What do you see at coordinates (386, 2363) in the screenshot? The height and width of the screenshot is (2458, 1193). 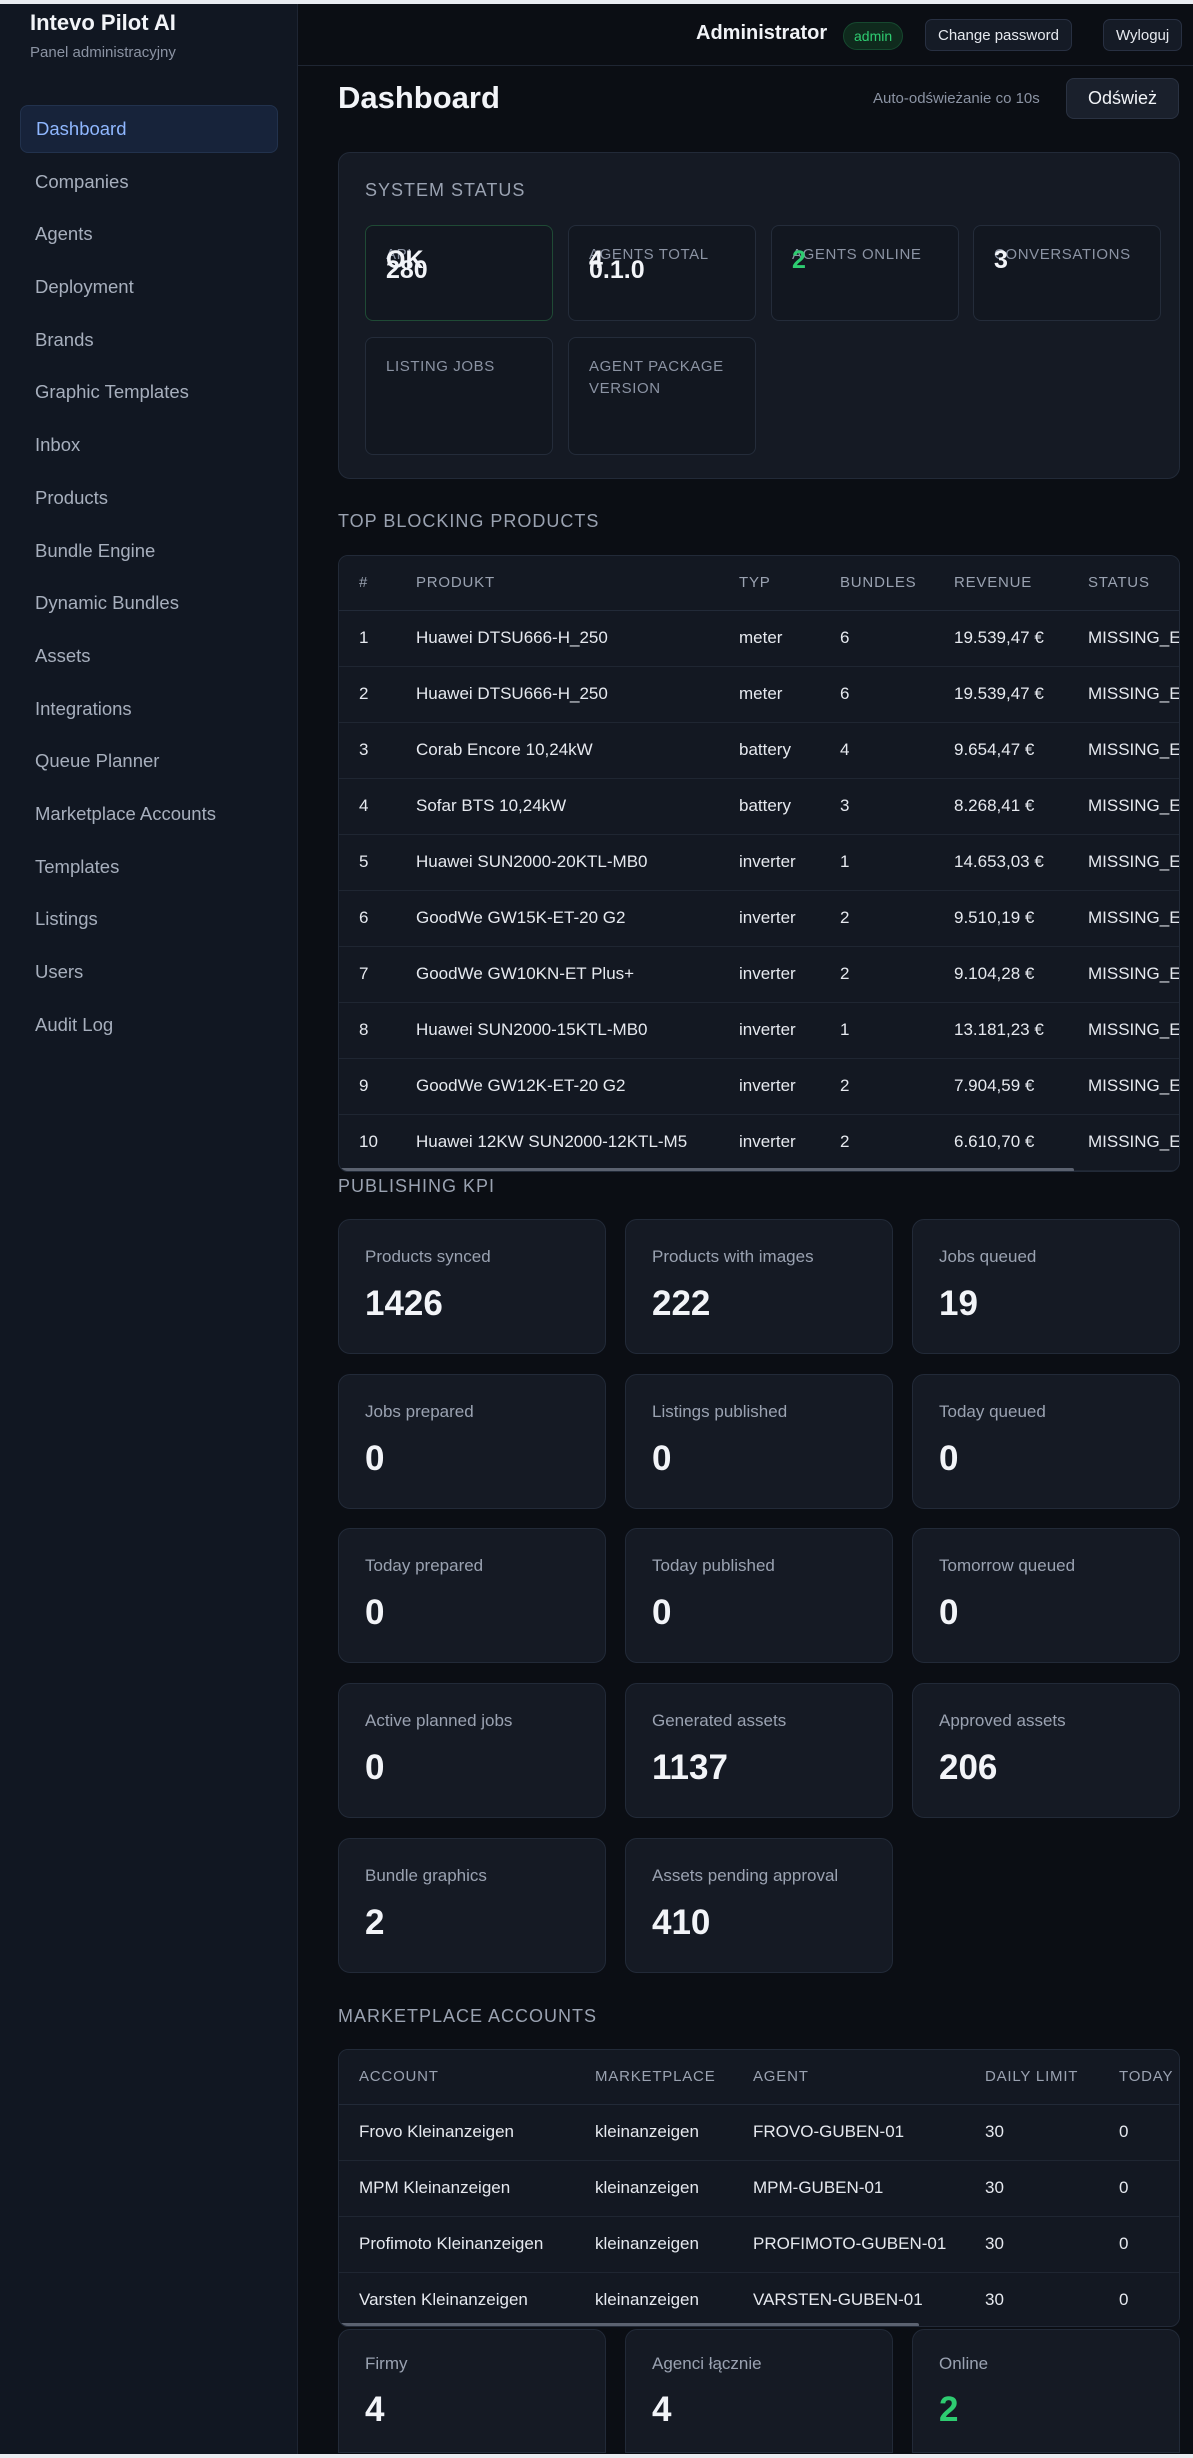 I see `summary-label: Firmy` at bounding box center [386, 2363].